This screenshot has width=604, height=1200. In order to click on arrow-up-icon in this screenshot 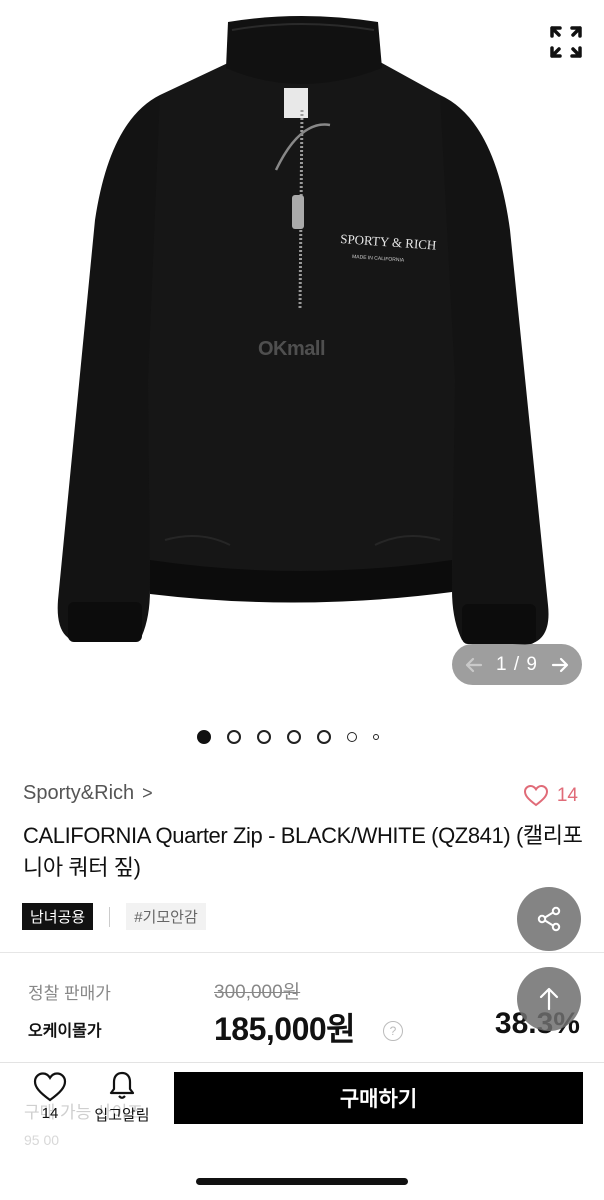, I will do `click(549, 999)`.